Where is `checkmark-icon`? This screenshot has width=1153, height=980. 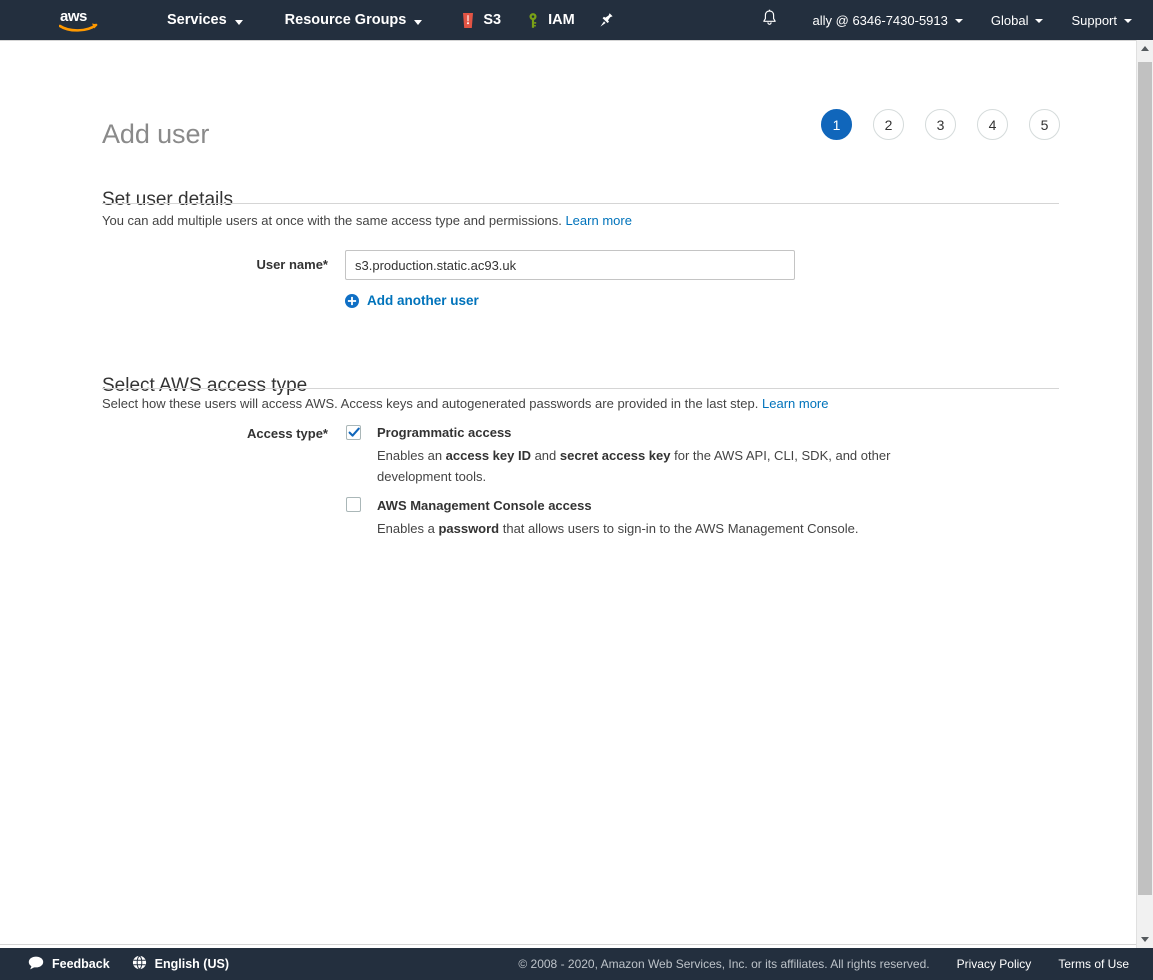 checkmark-icon is located at coordinates (354, 432).